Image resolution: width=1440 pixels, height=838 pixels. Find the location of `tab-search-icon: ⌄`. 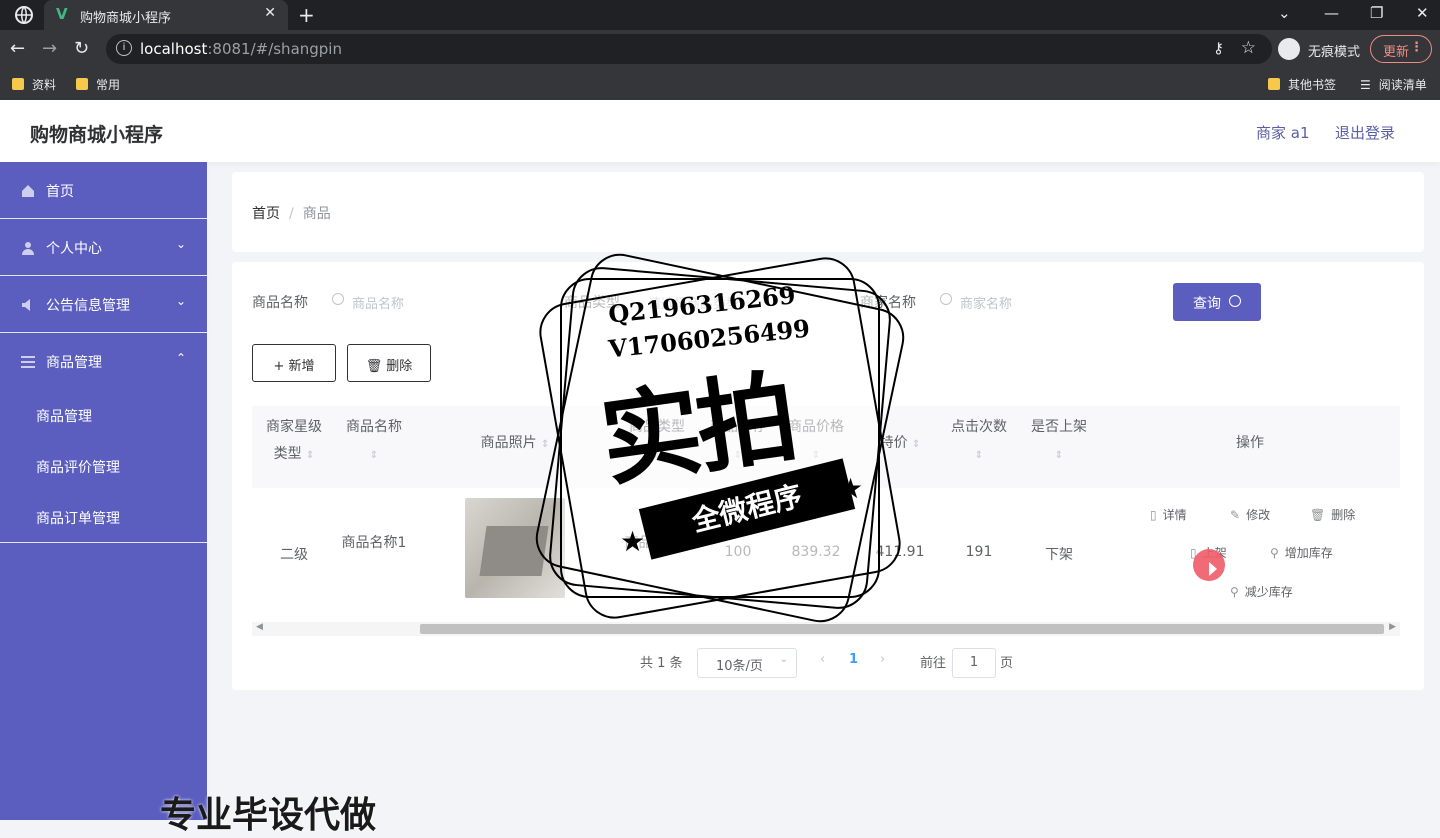

tab-search-icon: ⌄ is located at coordinates (1284, 13).